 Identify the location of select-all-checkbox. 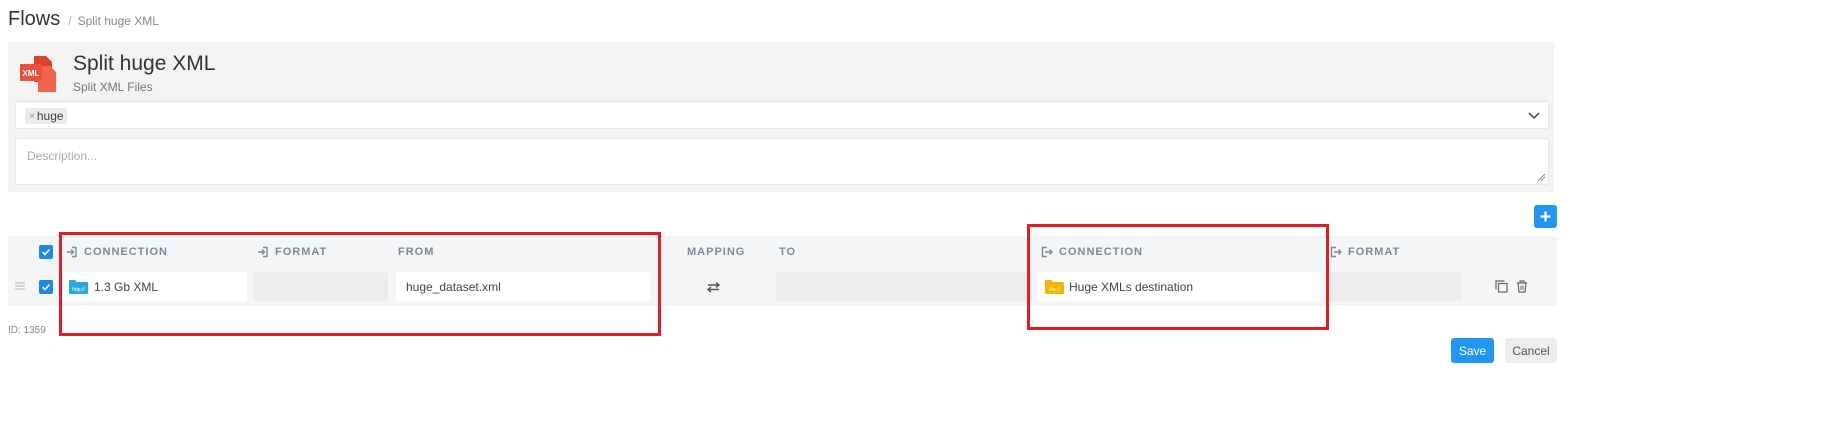
(46, 252).